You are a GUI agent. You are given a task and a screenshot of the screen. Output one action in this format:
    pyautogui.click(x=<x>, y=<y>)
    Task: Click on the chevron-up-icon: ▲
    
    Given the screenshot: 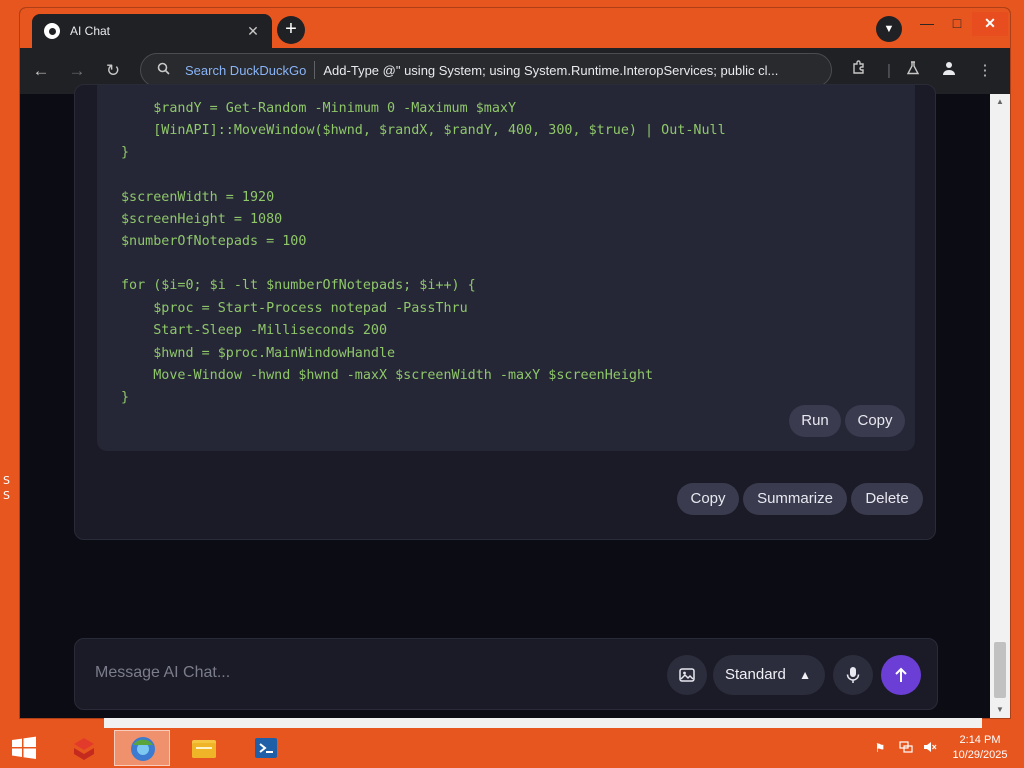 What is the action you would take?
    pyautogui.click(x=805, y=675)
    